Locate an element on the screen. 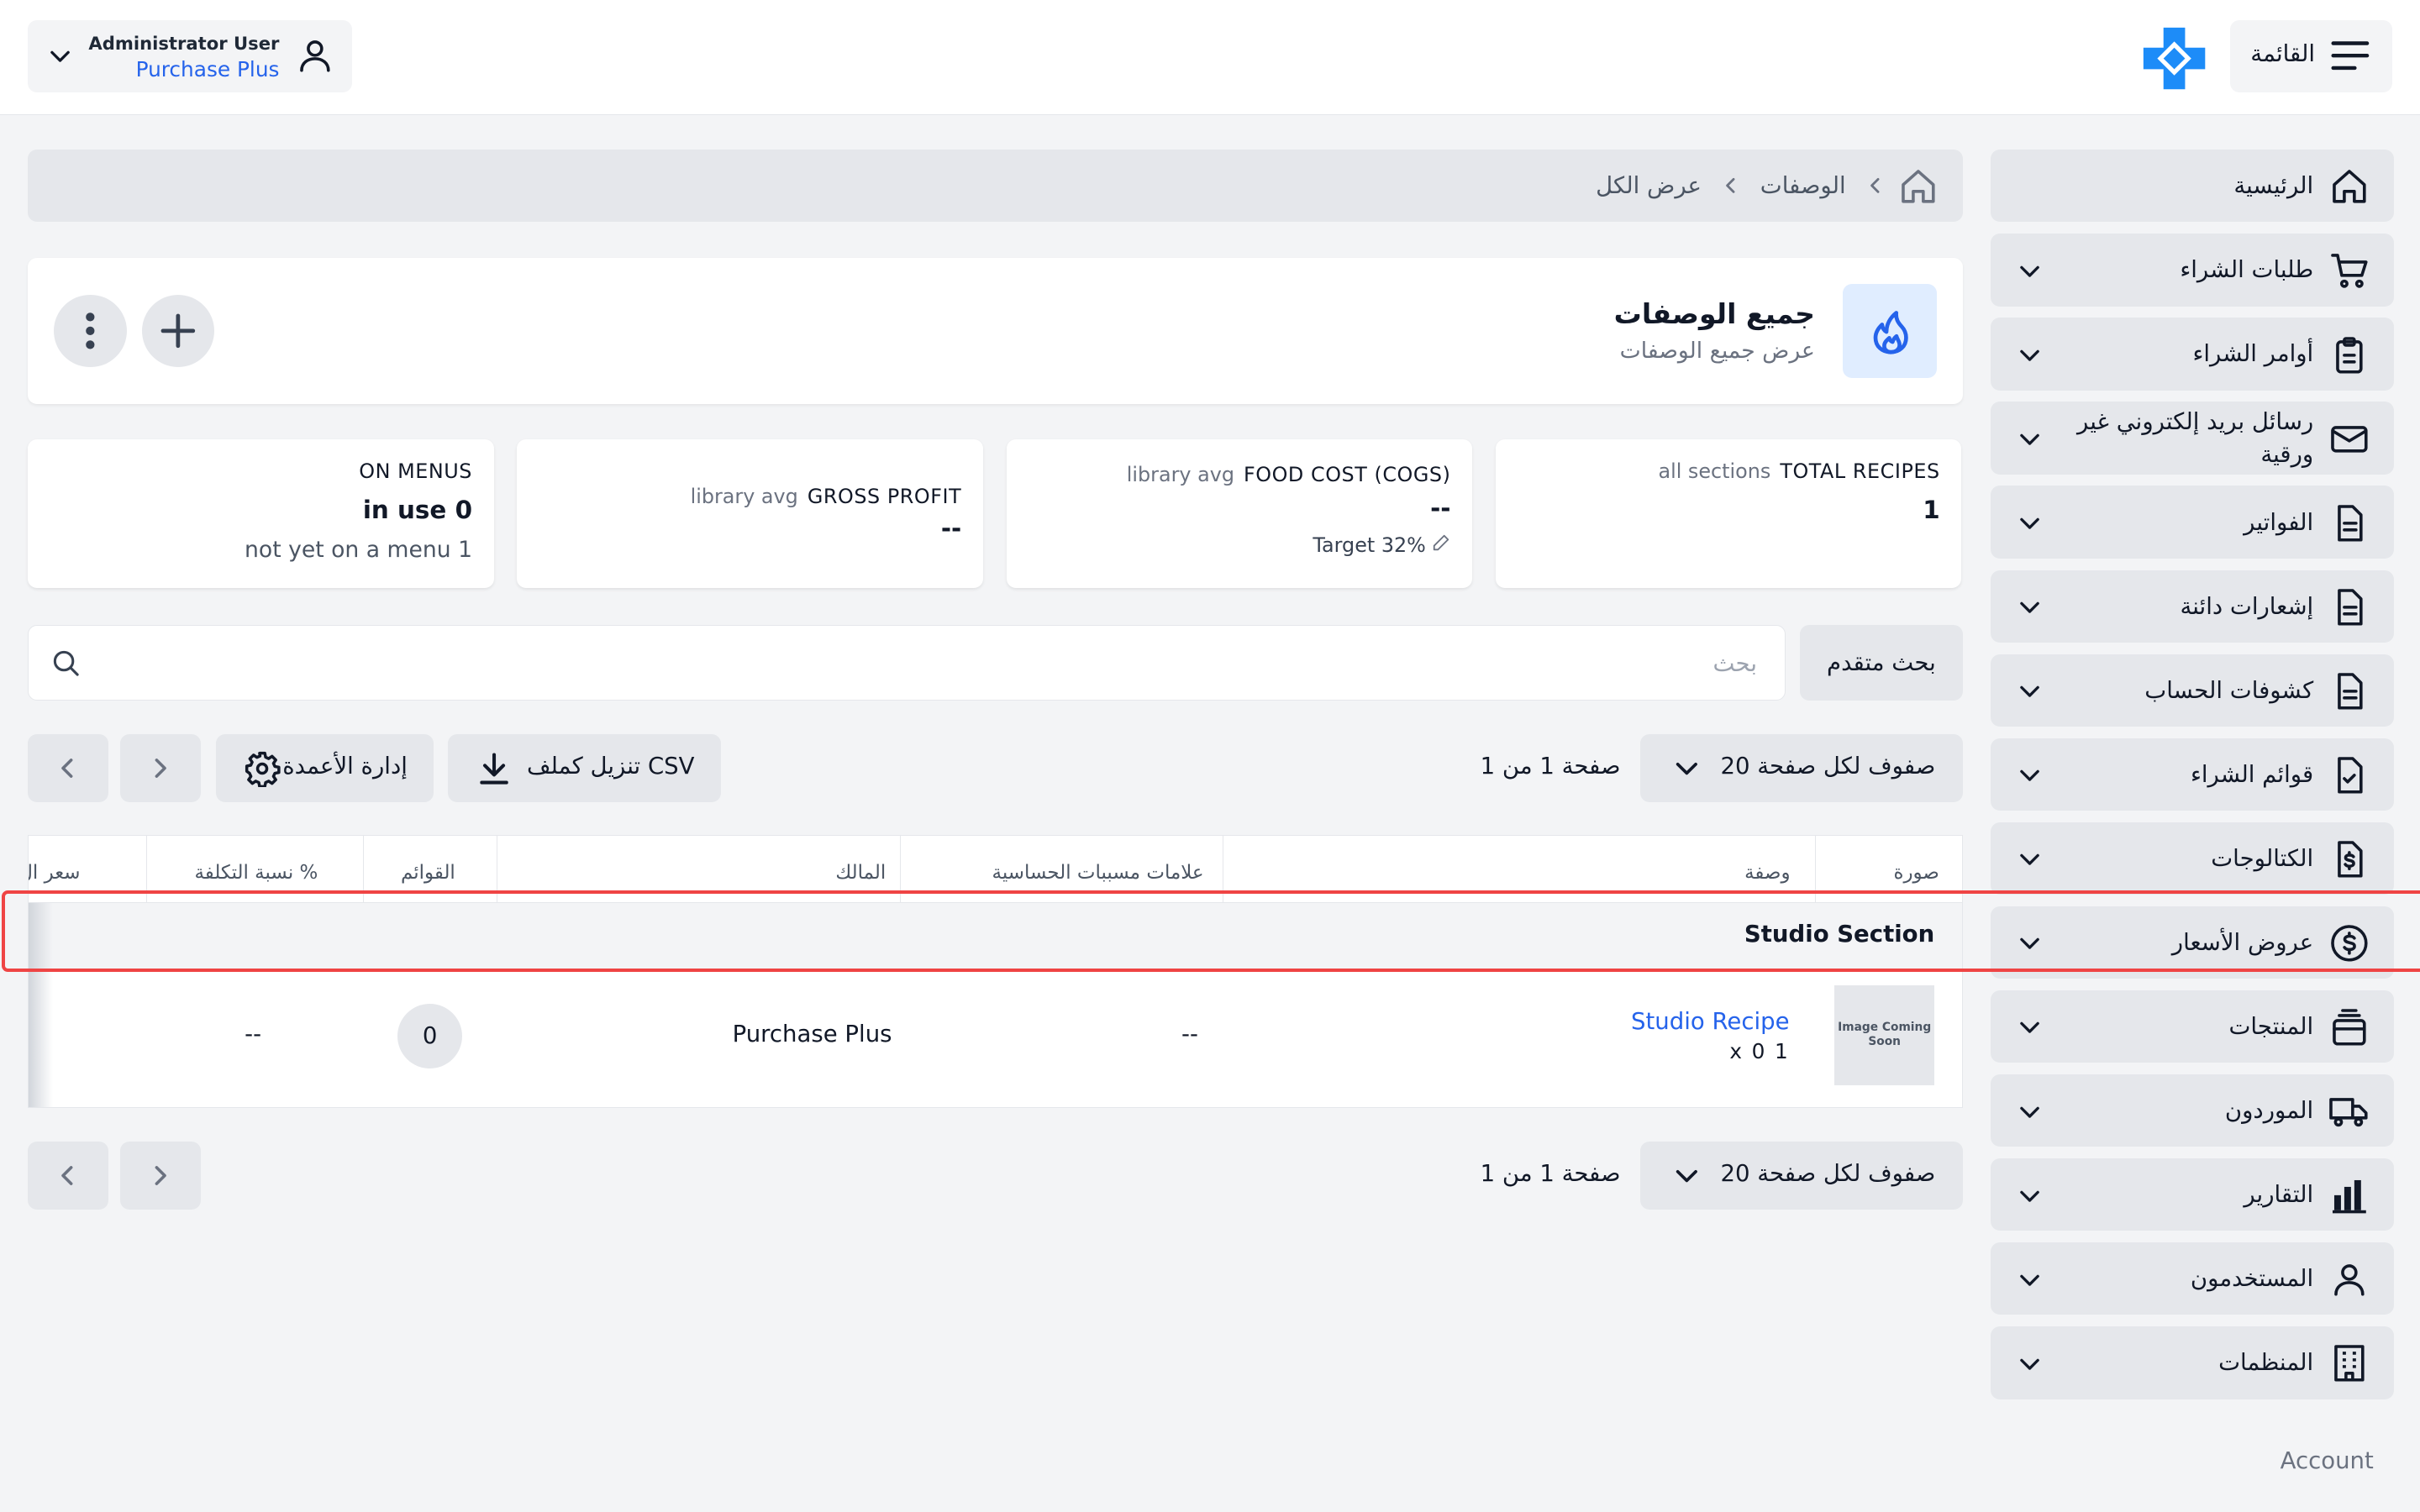 Image resolution: width=2420 pixels, height=1512 pixels. sidebar-item-invoices: الفواتير is located at coordinates (2192, 522).